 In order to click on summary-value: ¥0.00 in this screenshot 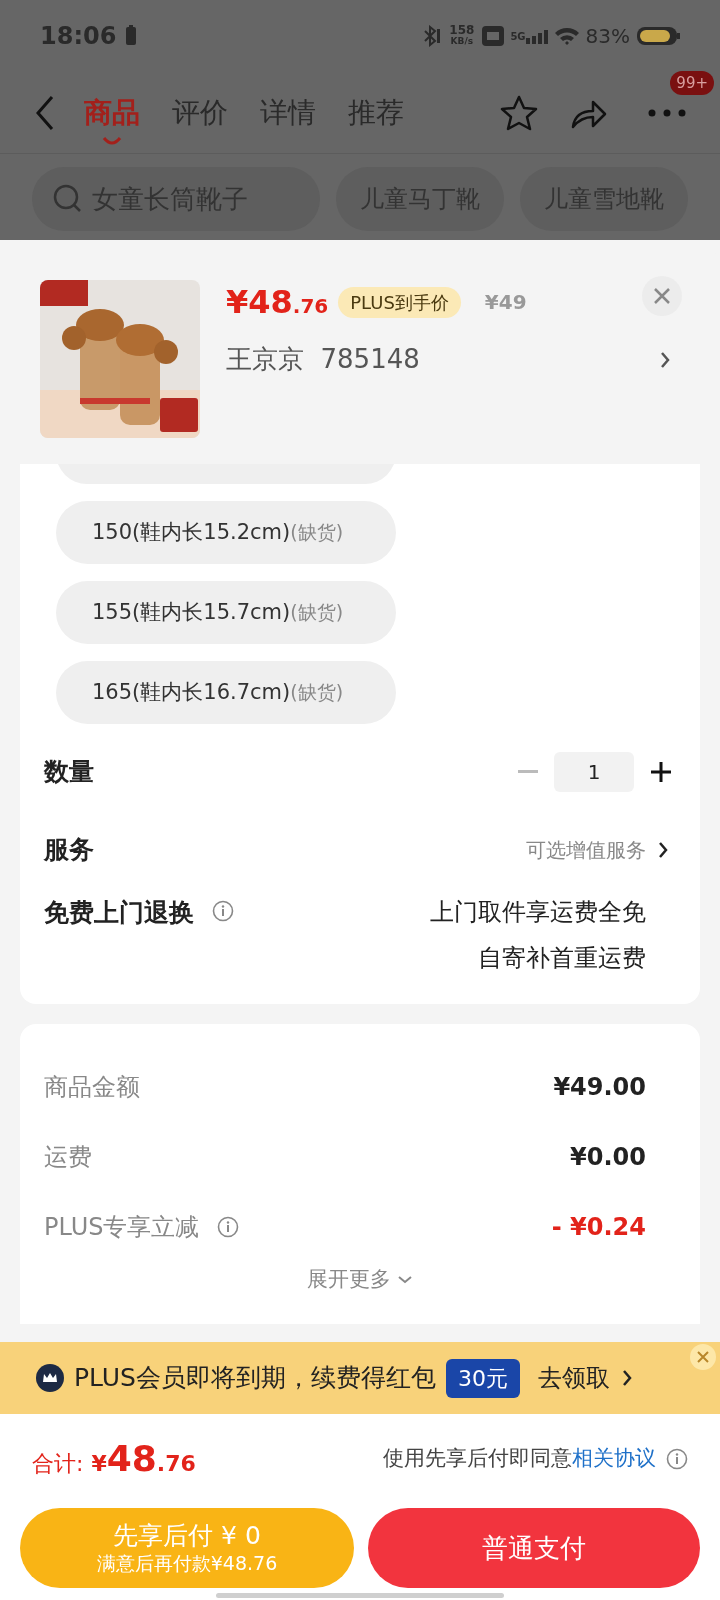, I will do `click(608, 1157)`.